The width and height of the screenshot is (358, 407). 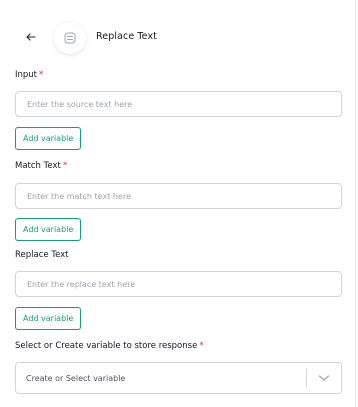 What do you see at coordinates (48, 318) in the screenshot?
I see `replace-text-add-variable-button: Add variable` at bounding box center [48, 318].